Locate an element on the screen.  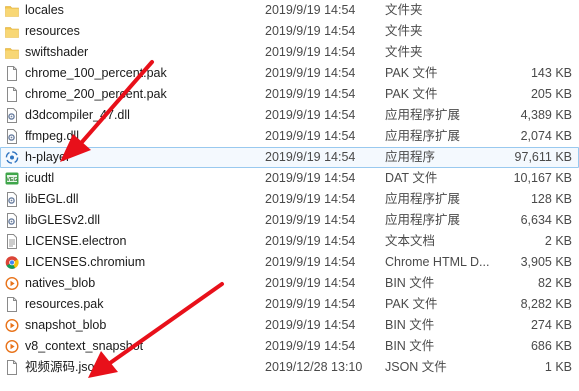
file-name: 视频源码.json is located at coordinates (63, 367).